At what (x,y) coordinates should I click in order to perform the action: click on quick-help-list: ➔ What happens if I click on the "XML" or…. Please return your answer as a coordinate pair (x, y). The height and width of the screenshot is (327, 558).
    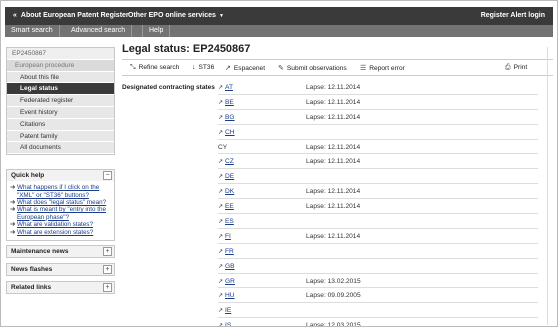
    Looking at the image, I should click on (60, 210).